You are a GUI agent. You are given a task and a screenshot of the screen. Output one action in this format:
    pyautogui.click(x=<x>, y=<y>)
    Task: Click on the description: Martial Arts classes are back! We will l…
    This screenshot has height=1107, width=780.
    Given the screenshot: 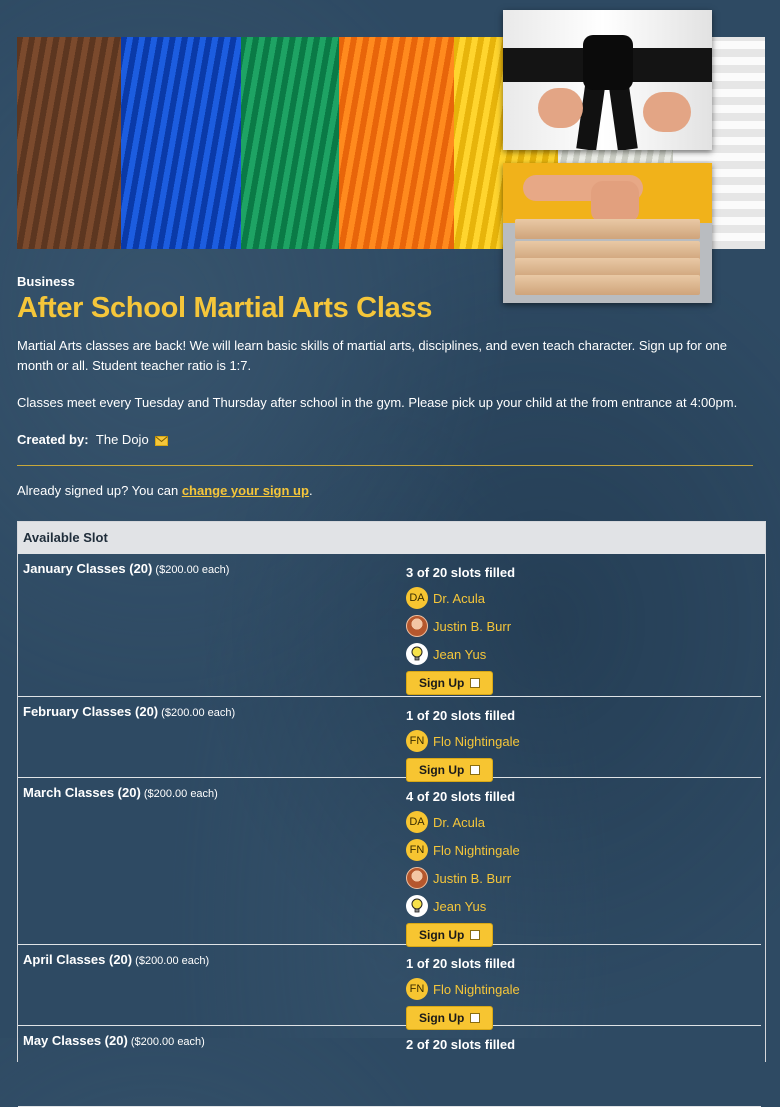 What is the action you would take?
    pyautogui.click(x=372, y=355)
    